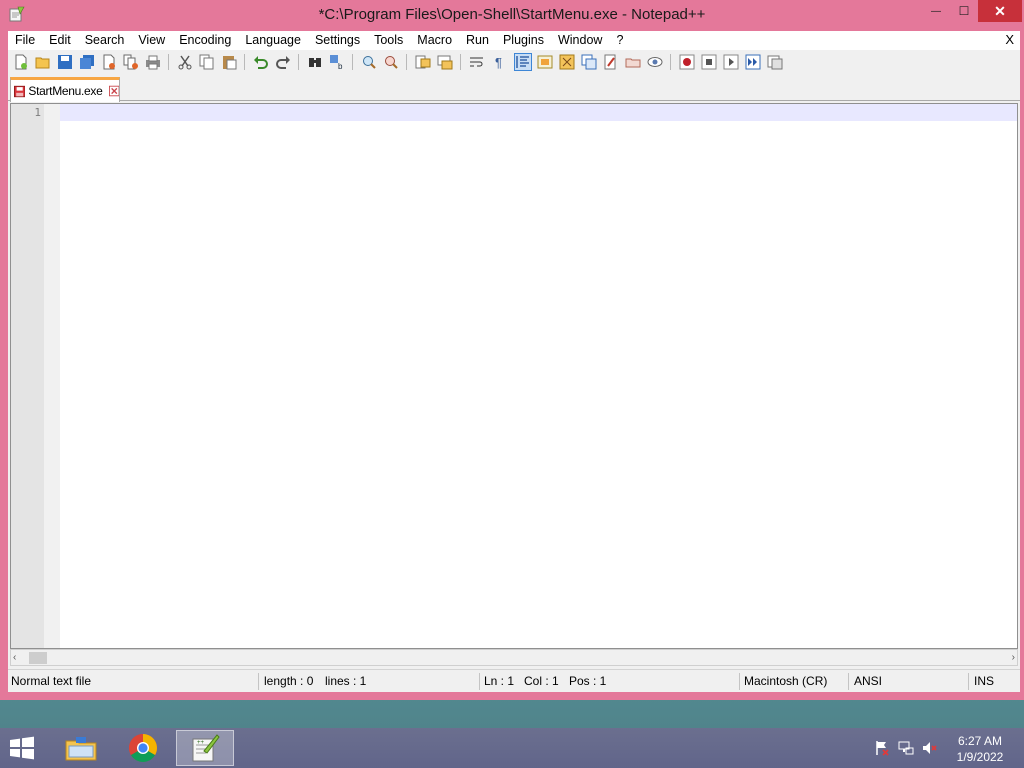 The image size is (1024, 768). I want to click on function-list-icon, so click(589, 62).